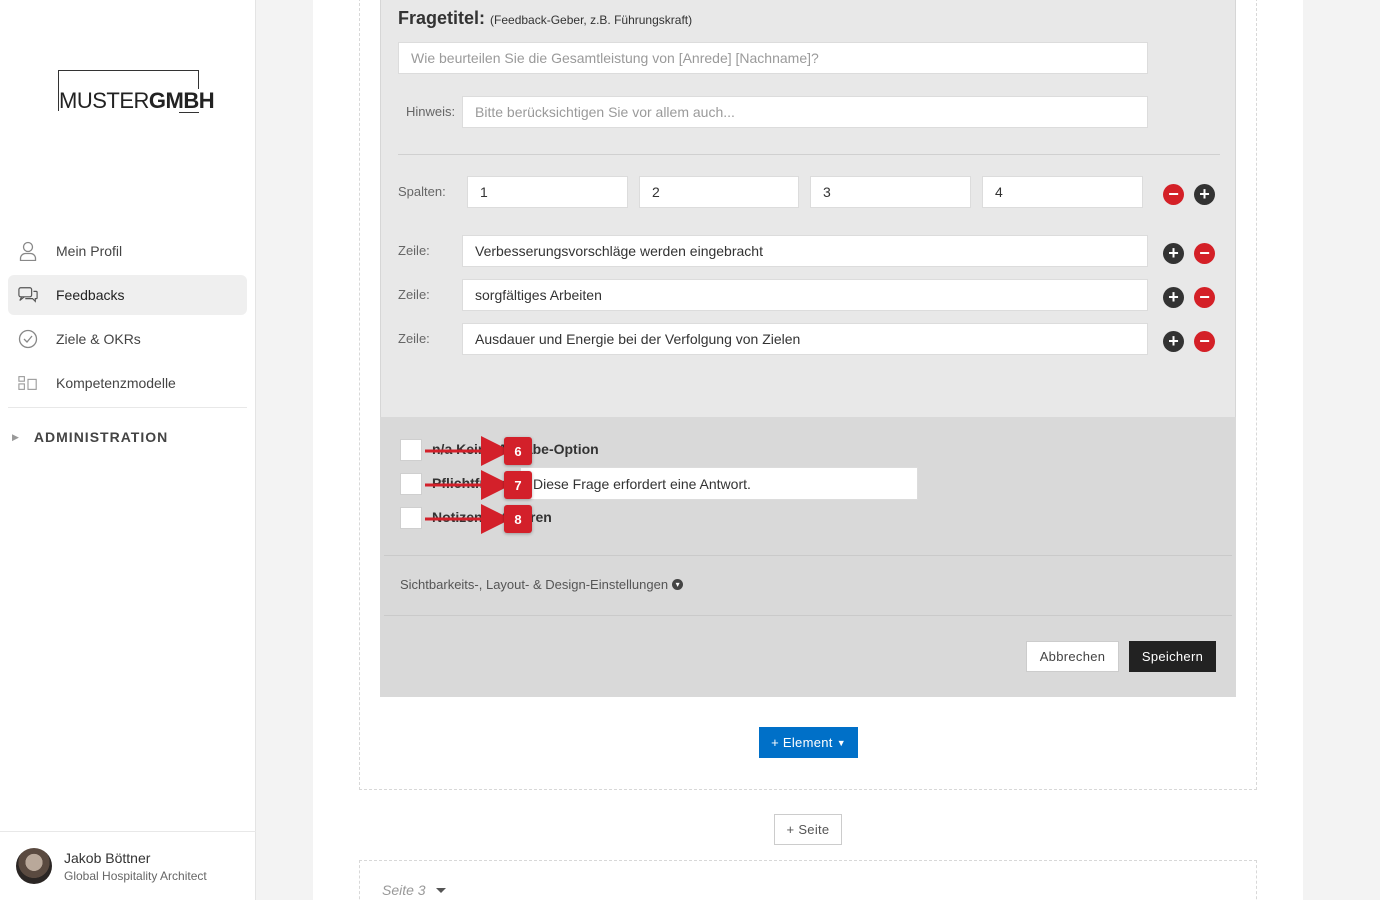  Describe the element at coordinates (135, 876) in the screenshot. I see `user-role: Global Hospitality Architect` at that location.